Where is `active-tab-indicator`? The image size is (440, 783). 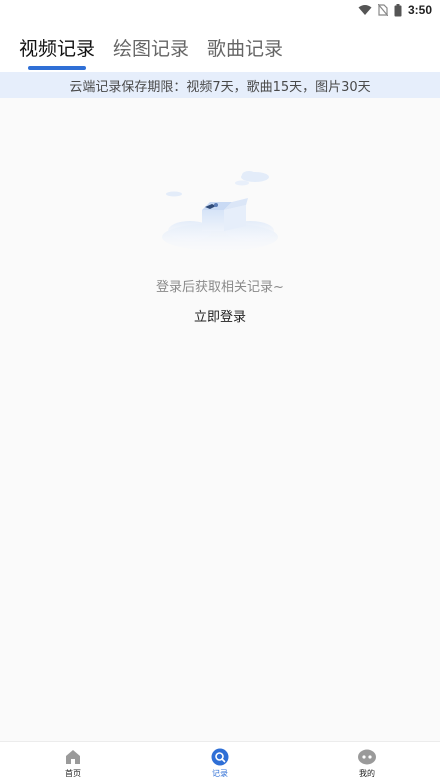 active-tab-indicator is located at coordinates (57, 68).